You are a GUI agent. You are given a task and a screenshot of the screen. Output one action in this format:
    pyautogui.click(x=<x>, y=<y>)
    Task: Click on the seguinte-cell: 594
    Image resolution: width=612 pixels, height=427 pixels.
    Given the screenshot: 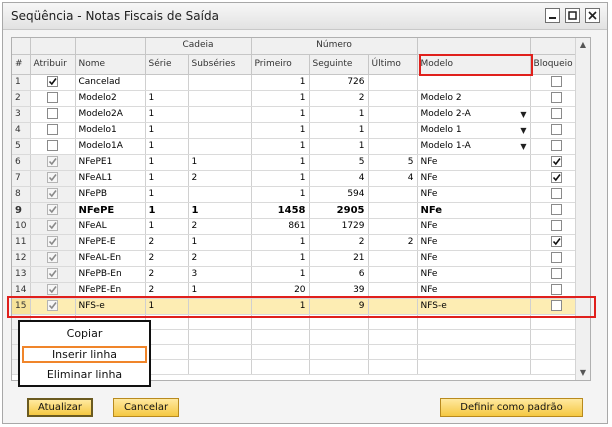 What is the action you would take?
    pyautogui.click(x=339, y=194)
    